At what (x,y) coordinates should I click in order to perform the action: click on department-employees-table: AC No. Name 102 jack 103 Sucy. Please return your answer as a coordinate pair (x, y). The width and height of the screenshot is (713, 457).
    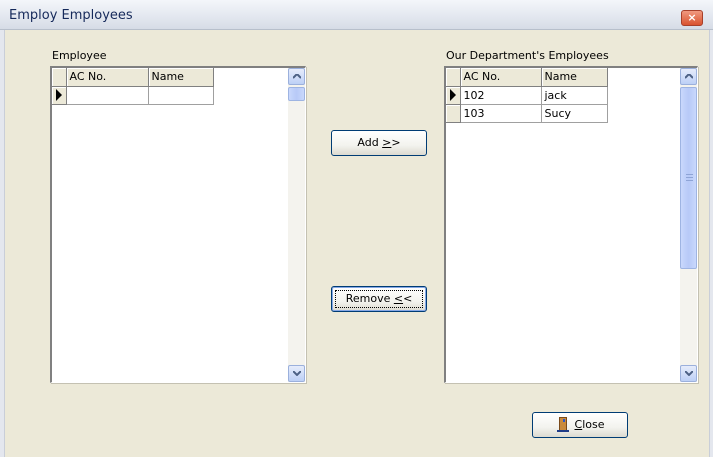
    Looking at the image, I should click on (527, 95).